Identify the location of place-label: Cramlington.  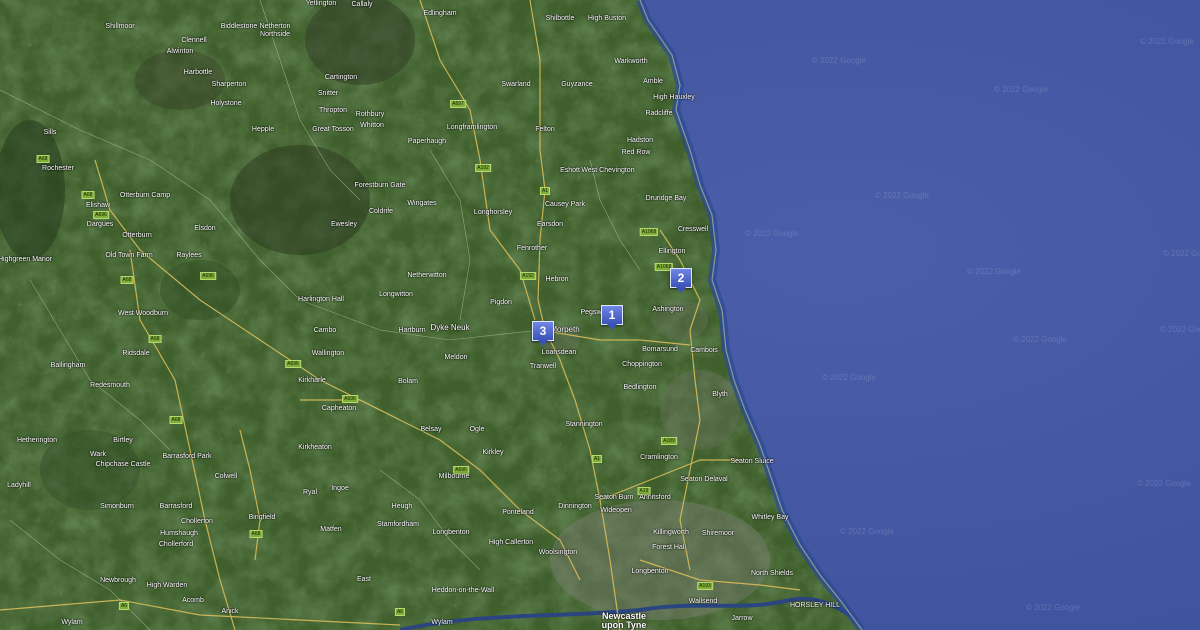
(659, 457).